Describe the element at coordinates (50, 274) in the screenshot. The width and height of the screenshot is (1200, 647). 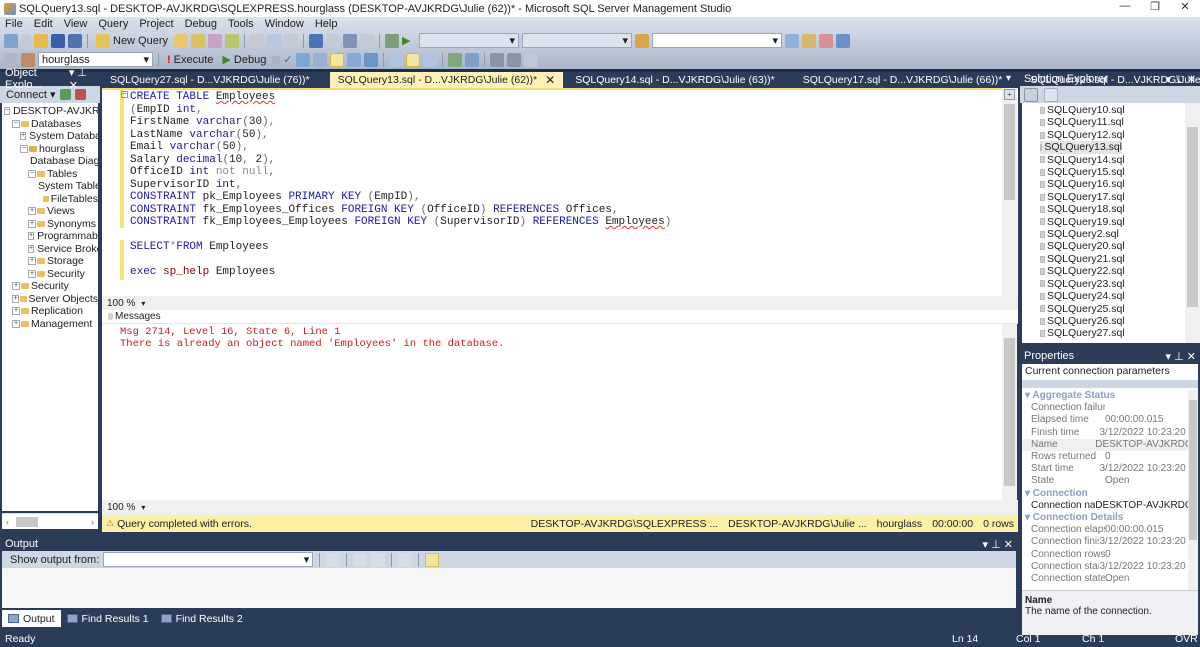
I see `tree-node: + Security` at that location.